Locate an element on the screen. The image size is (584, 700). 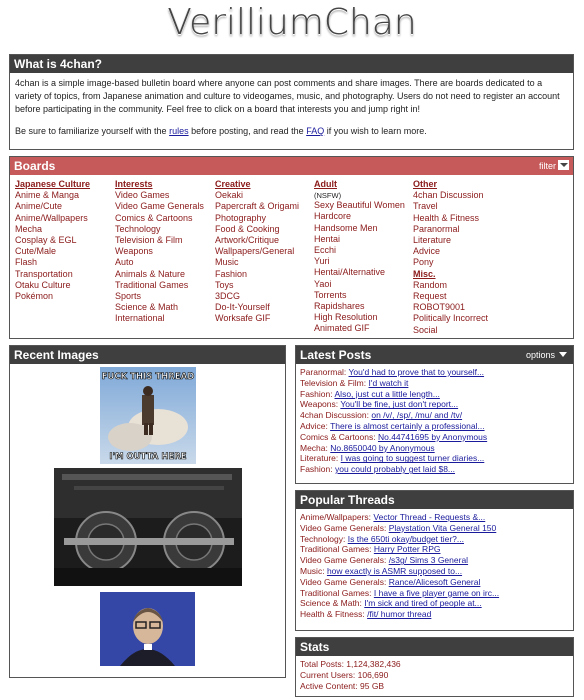
board-link: Pokémon is located at coordinates (70, 296).